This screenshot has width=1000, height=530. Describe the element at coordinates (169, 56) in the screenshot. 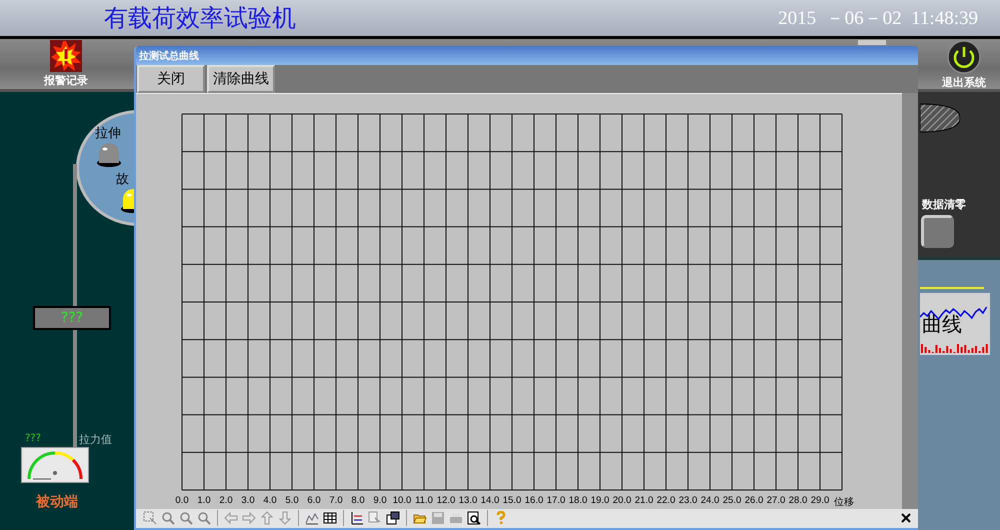

I see `dialog-title: 拉测试总曲线` at that location.